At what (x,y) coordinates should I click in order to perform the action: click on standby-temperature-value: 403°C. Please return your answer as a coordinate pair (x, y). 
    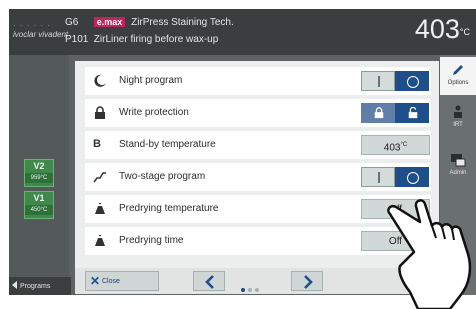
    Looking at the image, I should click on (395, 145).